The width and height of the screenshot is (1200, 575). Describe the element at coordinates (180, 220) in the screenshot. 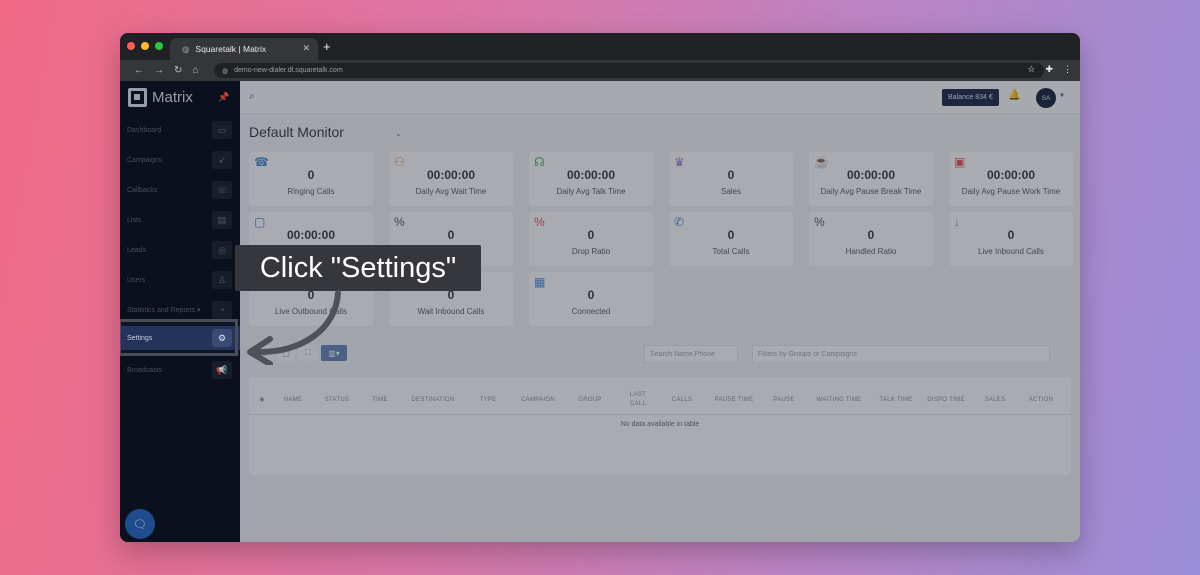

I see `sidebar-item-lists: Lists ▤` at that location.